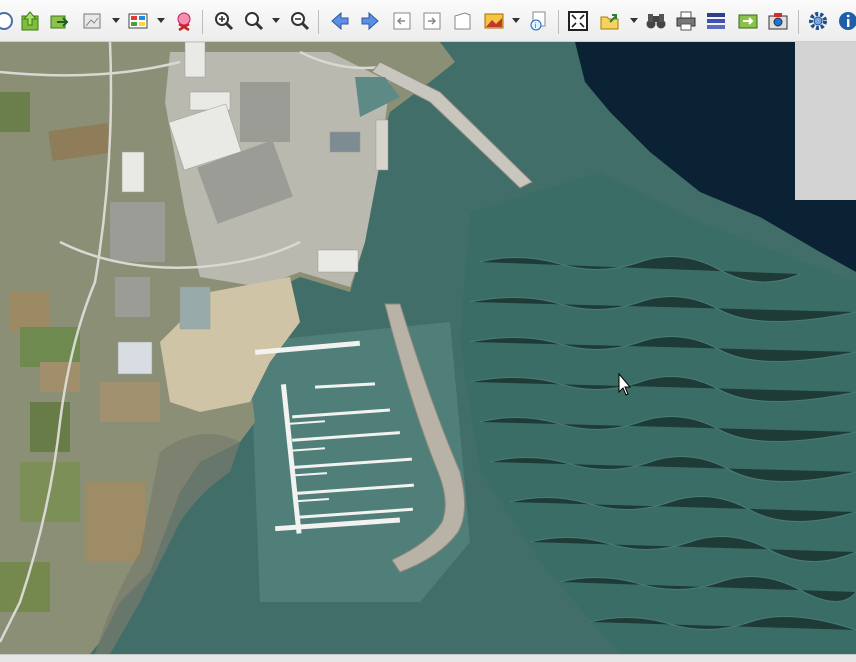  What do you see at coordinates (825, 121) in the screenshot?
I see `overlay-panel` at bounding box center [825, 121].